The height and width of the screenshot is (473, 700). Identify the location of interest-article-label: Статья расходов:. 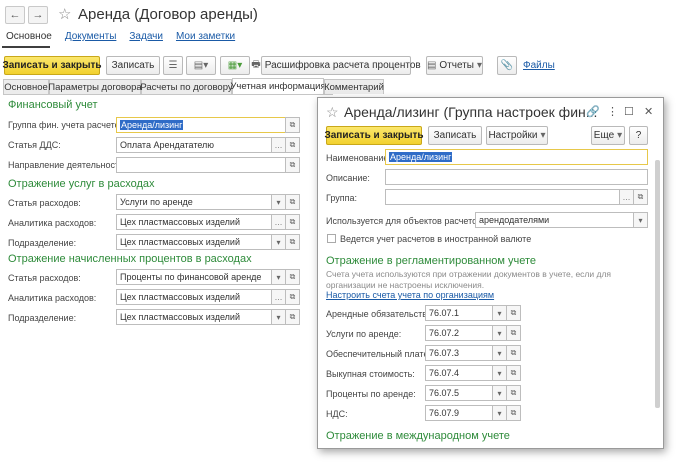
(44, 278).